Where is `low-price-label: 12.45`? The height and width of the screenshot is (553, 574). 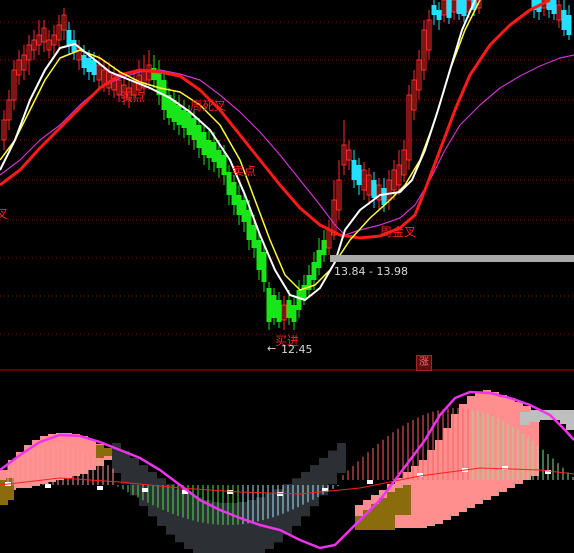 low-price-label: 12.45 is located at coordinates (297, 349).